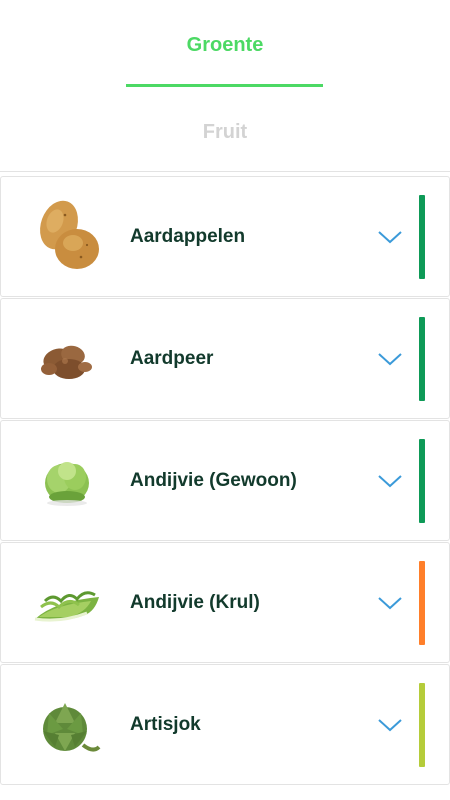 This screenshot has width=450, height=800. Describe the element at coordinates (225, 45) in the screenshot. I see `tab-groente: Groente` at that location.